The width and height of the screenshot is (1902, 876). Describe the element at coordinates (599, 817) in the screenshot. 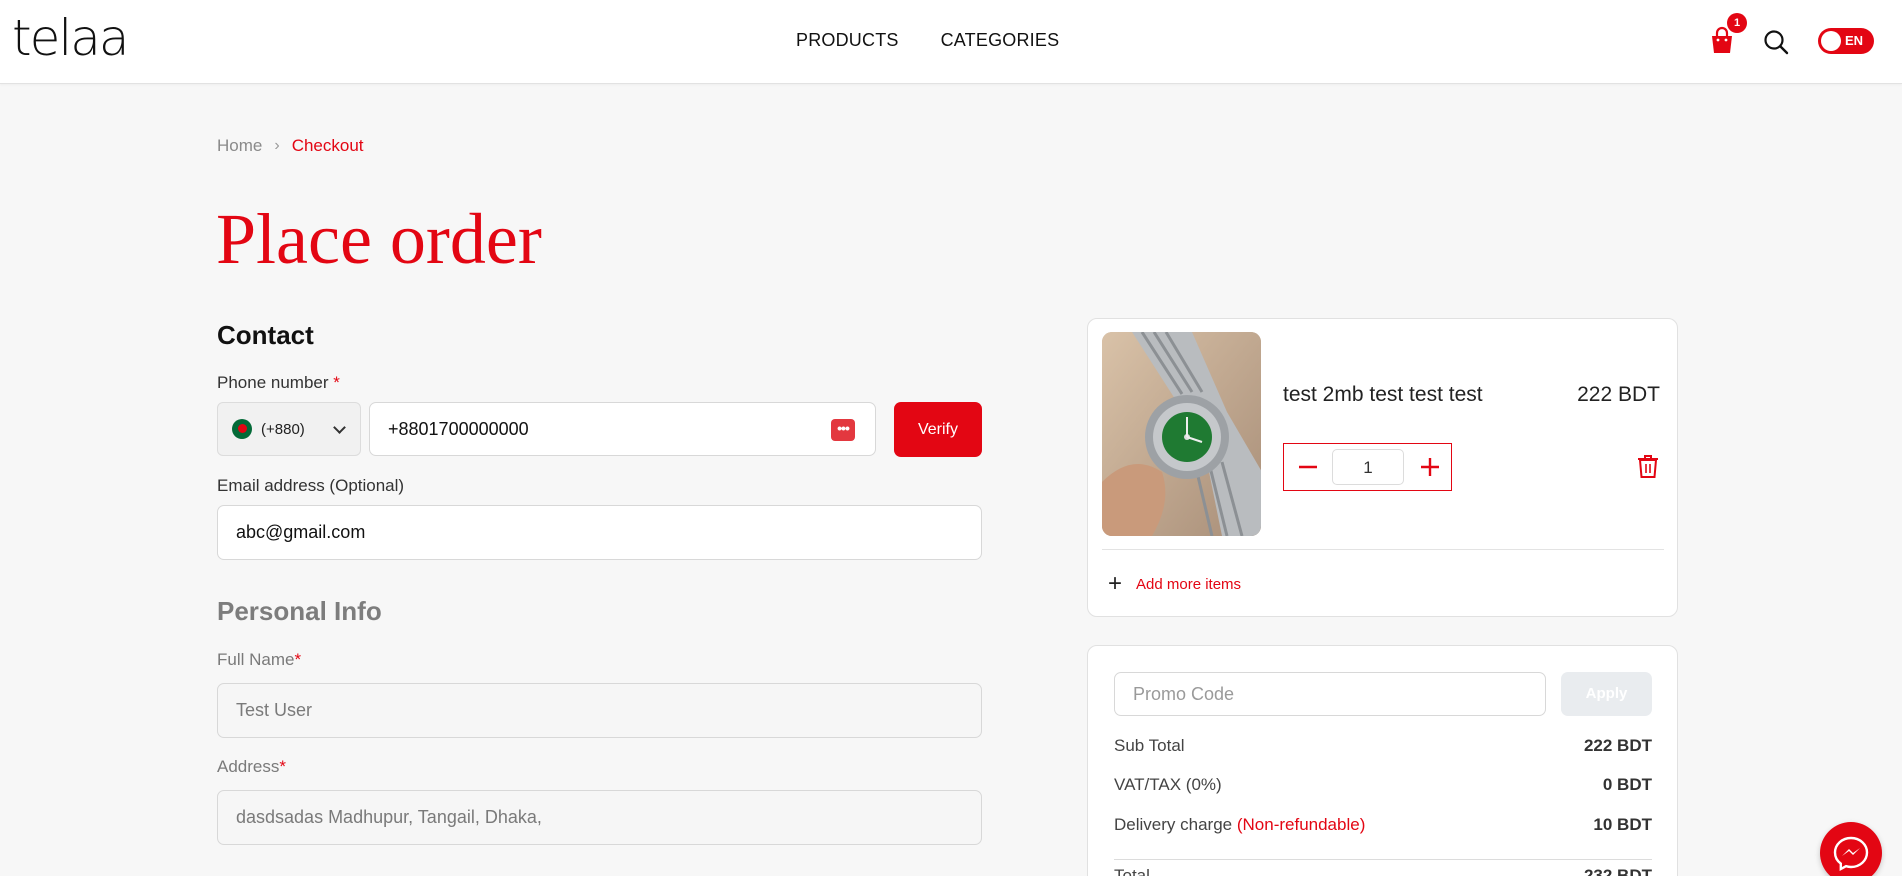

I see `address-input: dasdsadas Madhupur, Tangail, Dhaka,` at that location.